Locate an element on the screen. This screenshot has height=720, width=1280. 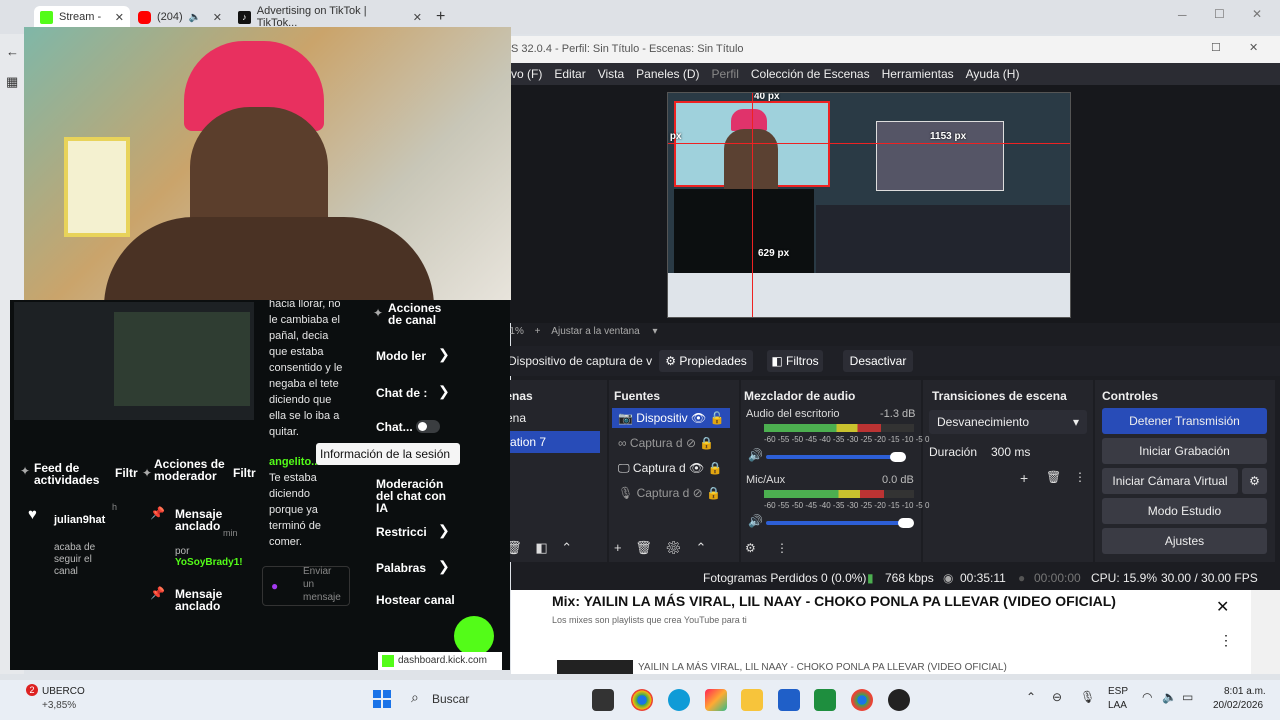
volume-icon: 🔈 is located at coordinates (1169, 697).